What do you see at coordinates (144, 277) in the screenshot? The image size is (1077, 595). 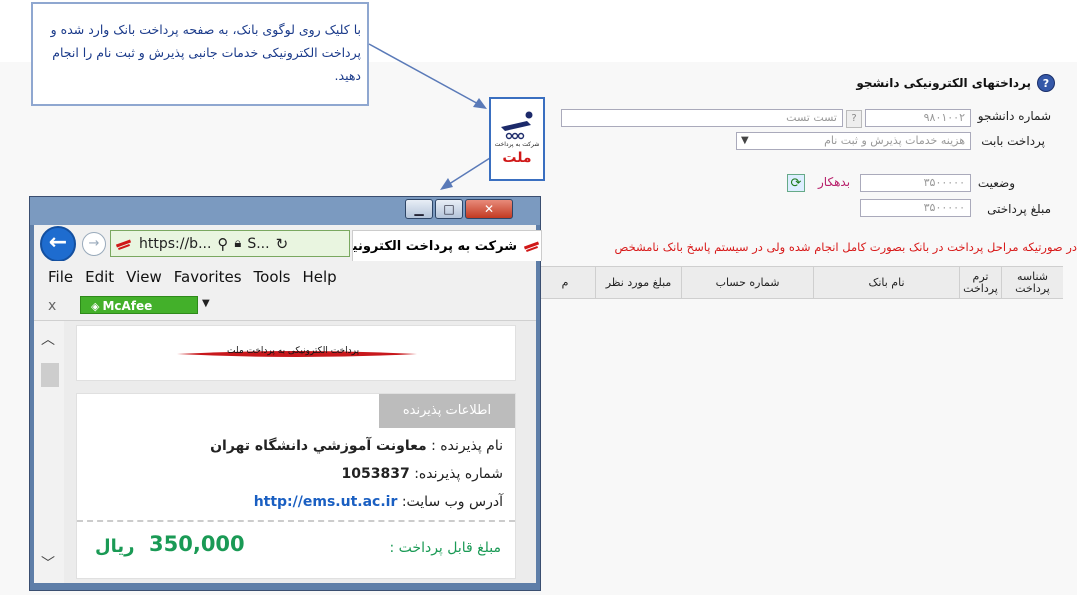 I see `menu-view: View` at bounding box center [144, 277].